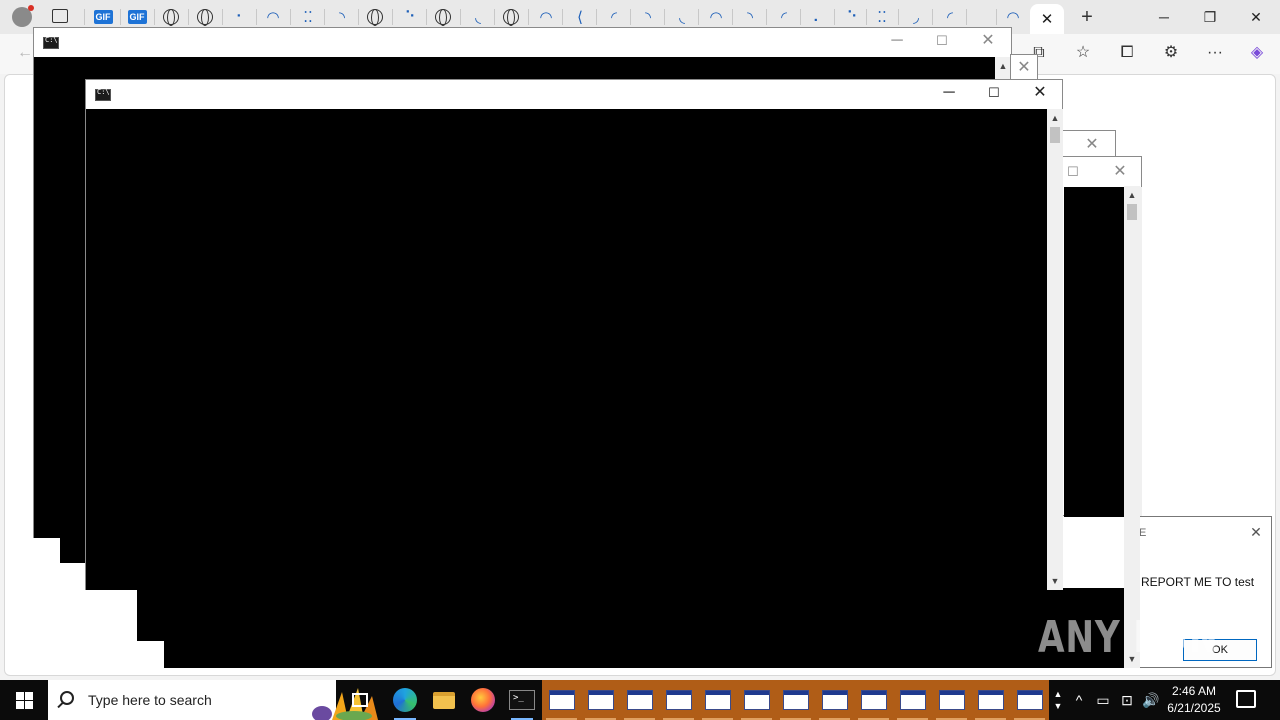  Describe the element at coordinates (1215, 53) in the screenshot. I see `more-button: ···` at that location.